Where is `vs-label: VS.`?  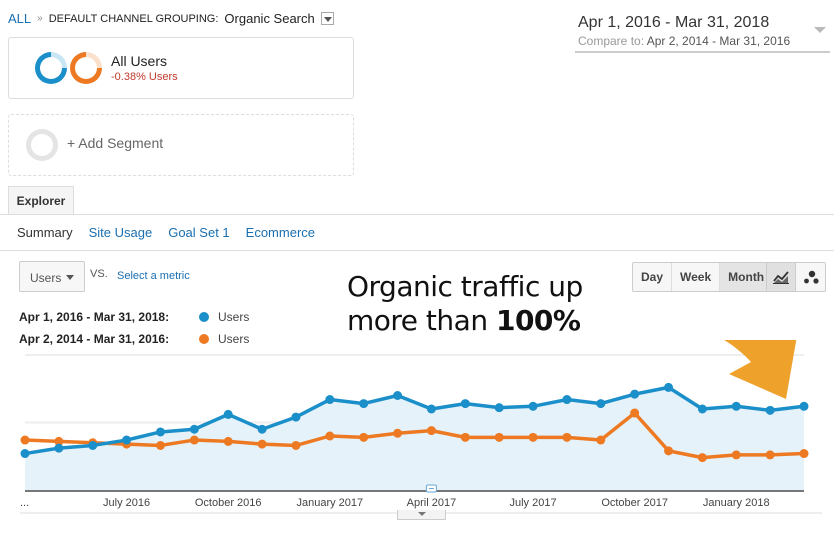 vs-label: VS. is located at coordinates (99, 274).